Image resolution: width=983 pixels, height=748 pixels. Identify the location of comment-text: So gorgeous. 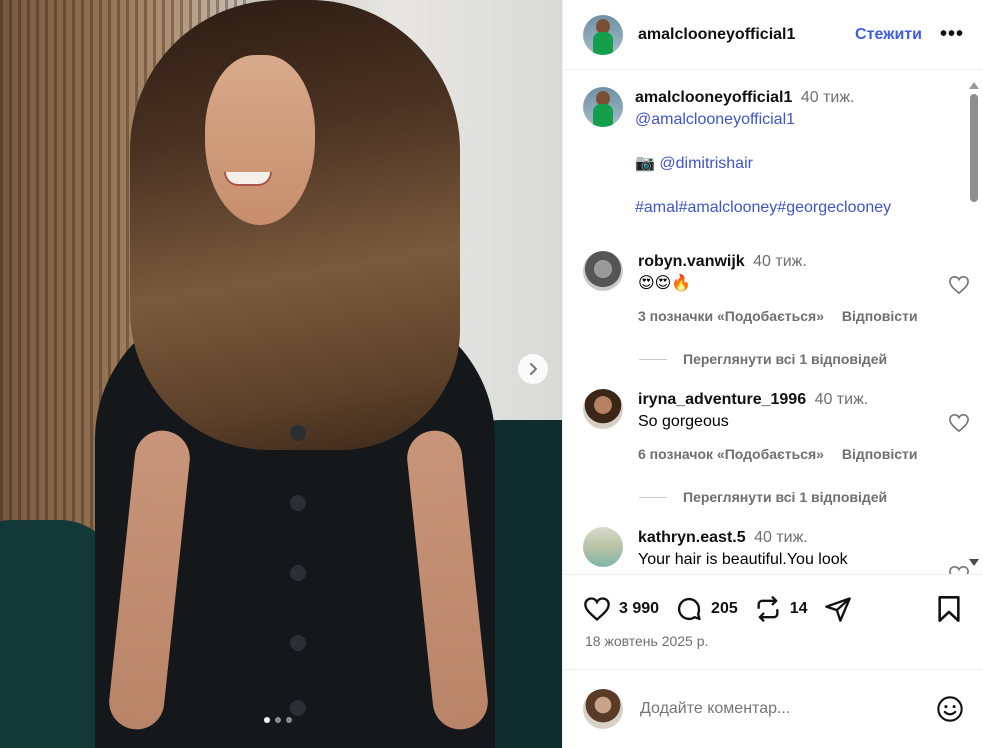
(683, 421).